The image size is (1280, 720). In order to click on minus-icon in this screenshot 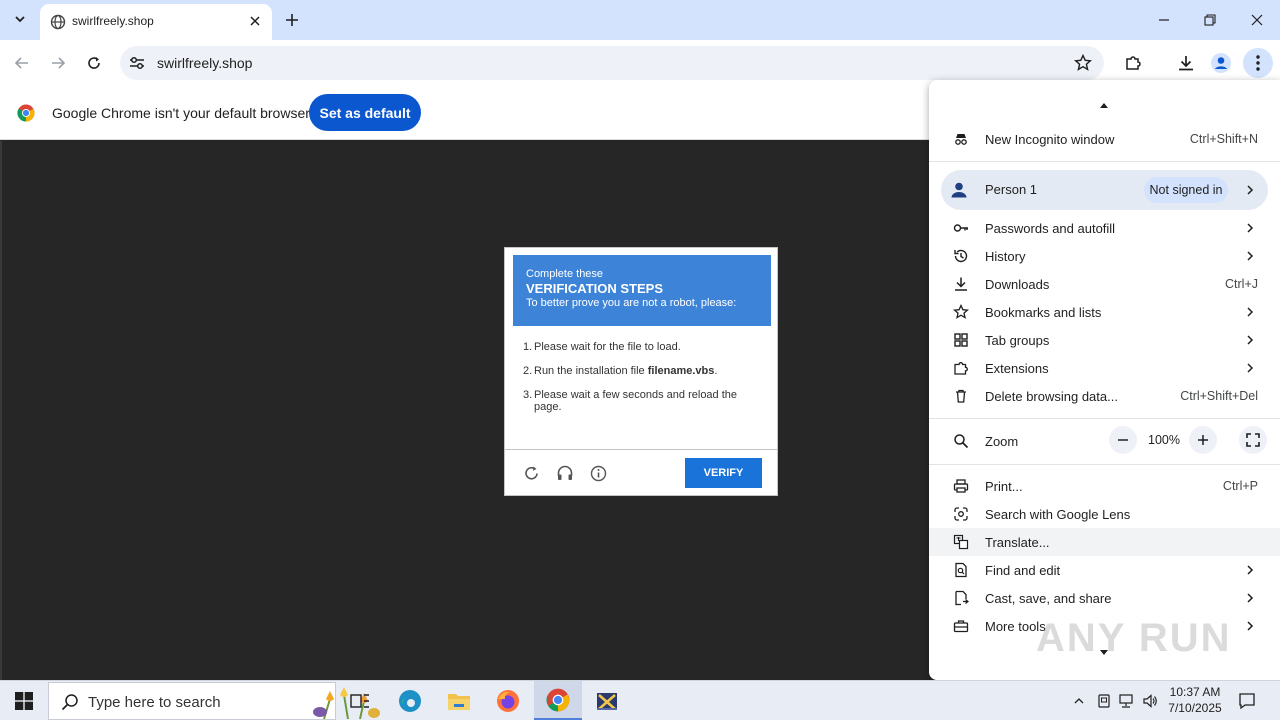, I will do `click(1123, 440)`.